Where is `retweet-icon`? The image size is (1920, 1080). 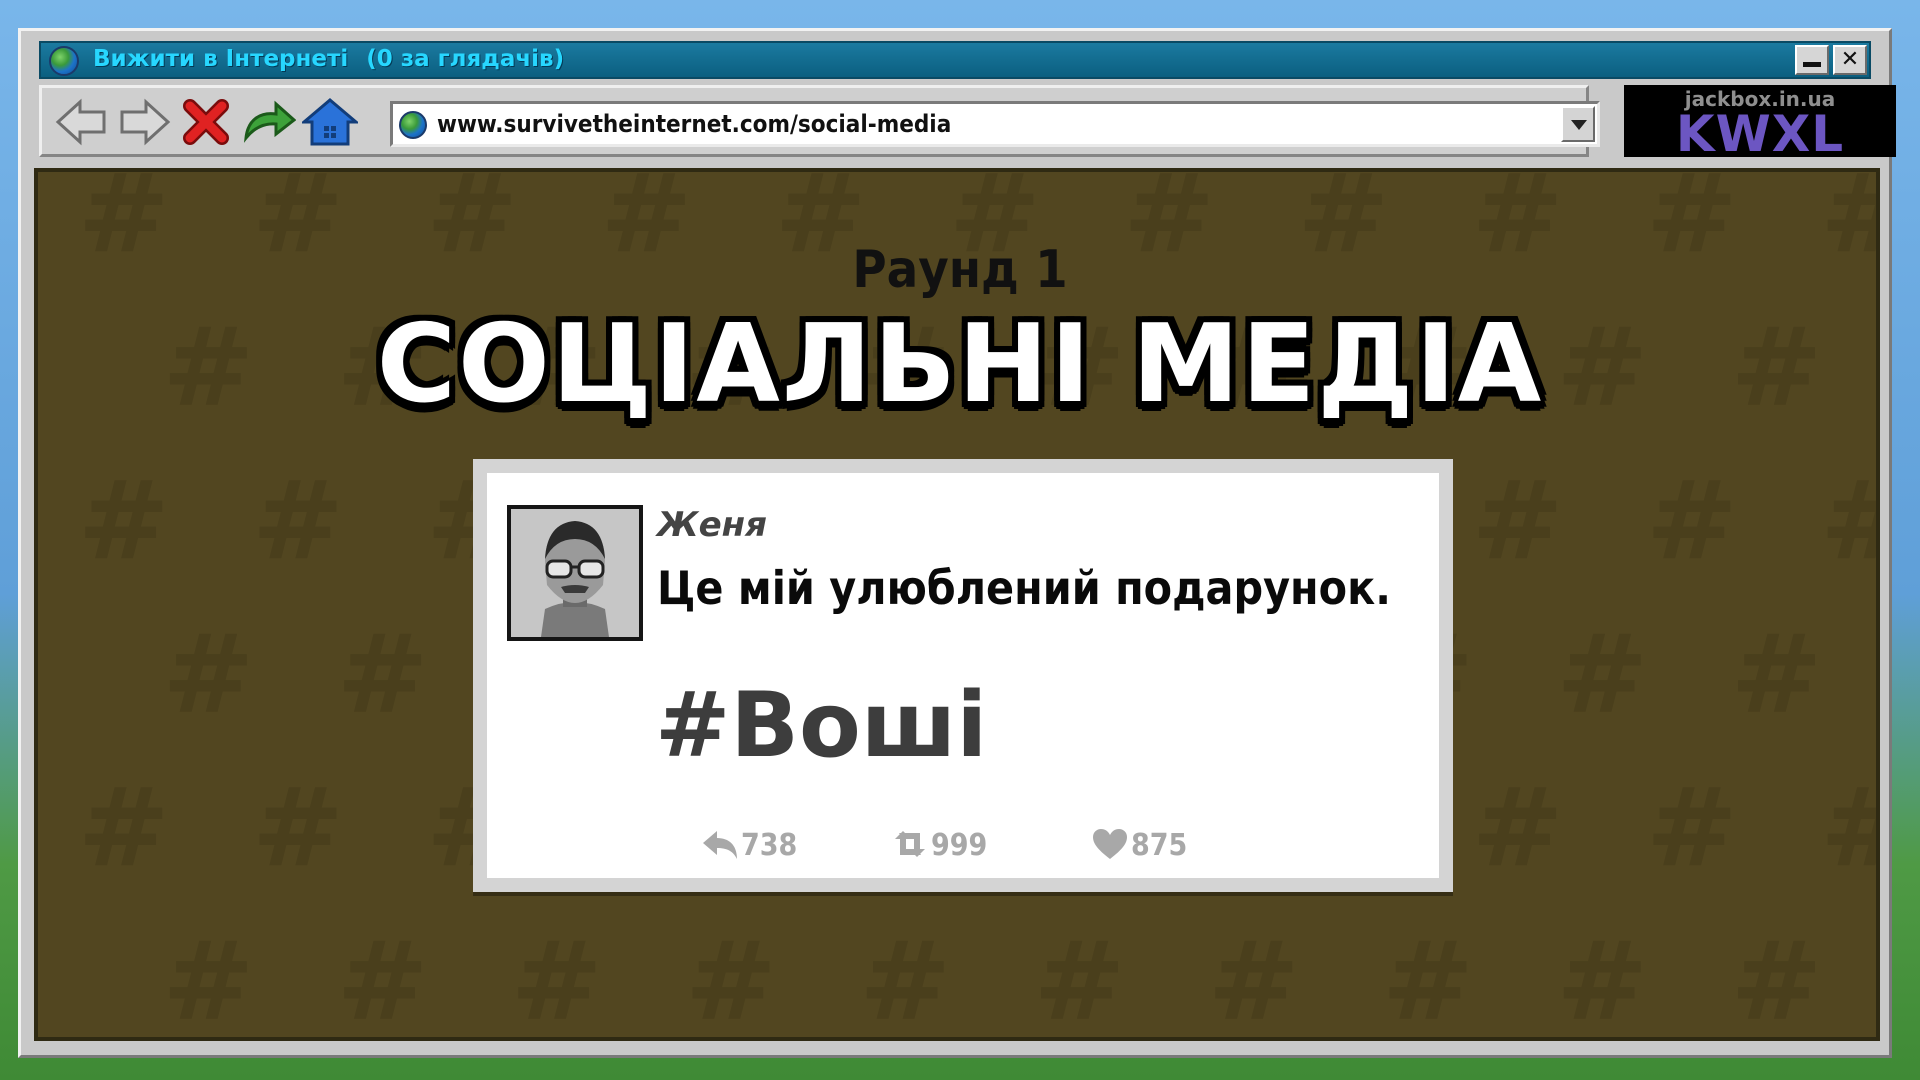
retweet-icon is located at coordinates (910, 844).